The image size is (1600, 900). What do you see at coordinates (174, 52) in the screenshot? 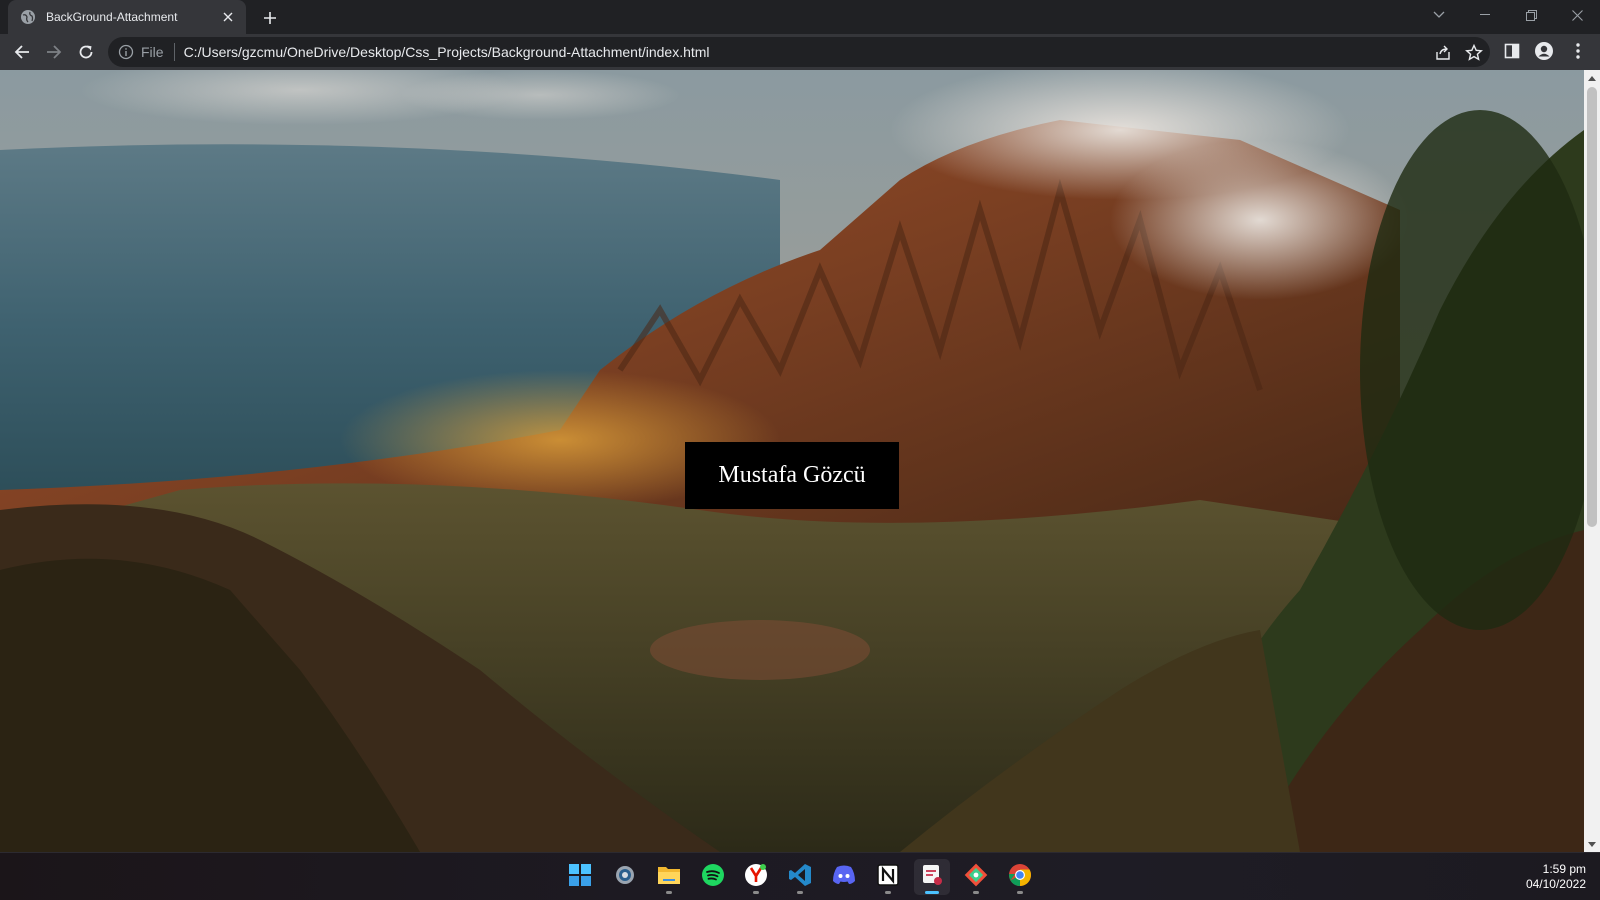
I see `divider` at bounding box center [174, 52].